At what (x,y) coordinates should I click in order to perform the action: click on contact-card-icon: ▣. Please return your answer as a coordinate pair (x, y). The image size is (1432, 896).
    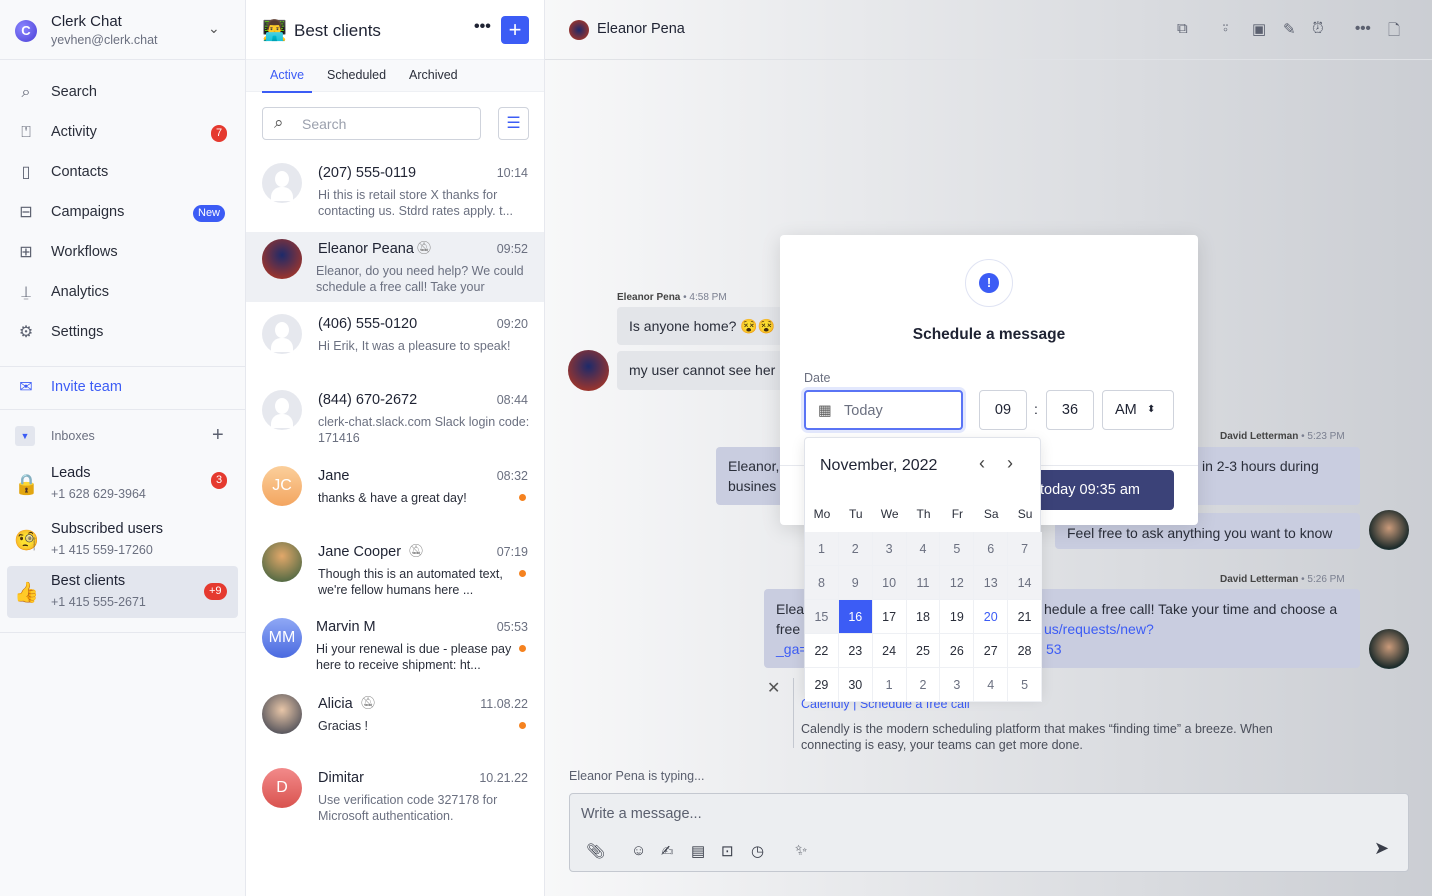
    Looking at the image, I should click on (1259, 29).